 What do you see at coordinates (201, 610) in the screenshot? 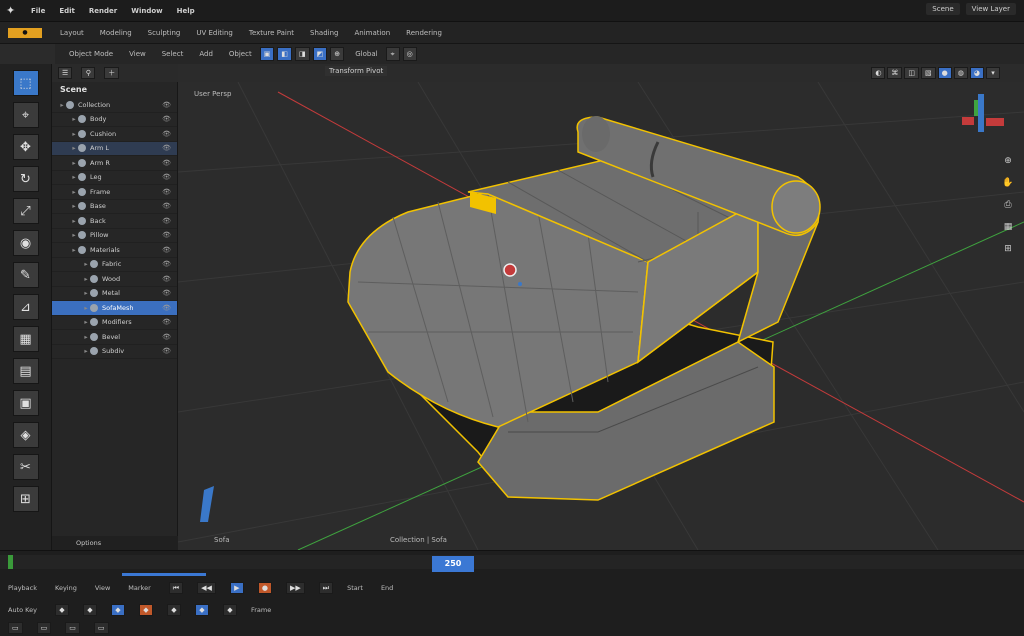
I see `keyframe-selected-icon: ◆` at bounding box center [201, 610].